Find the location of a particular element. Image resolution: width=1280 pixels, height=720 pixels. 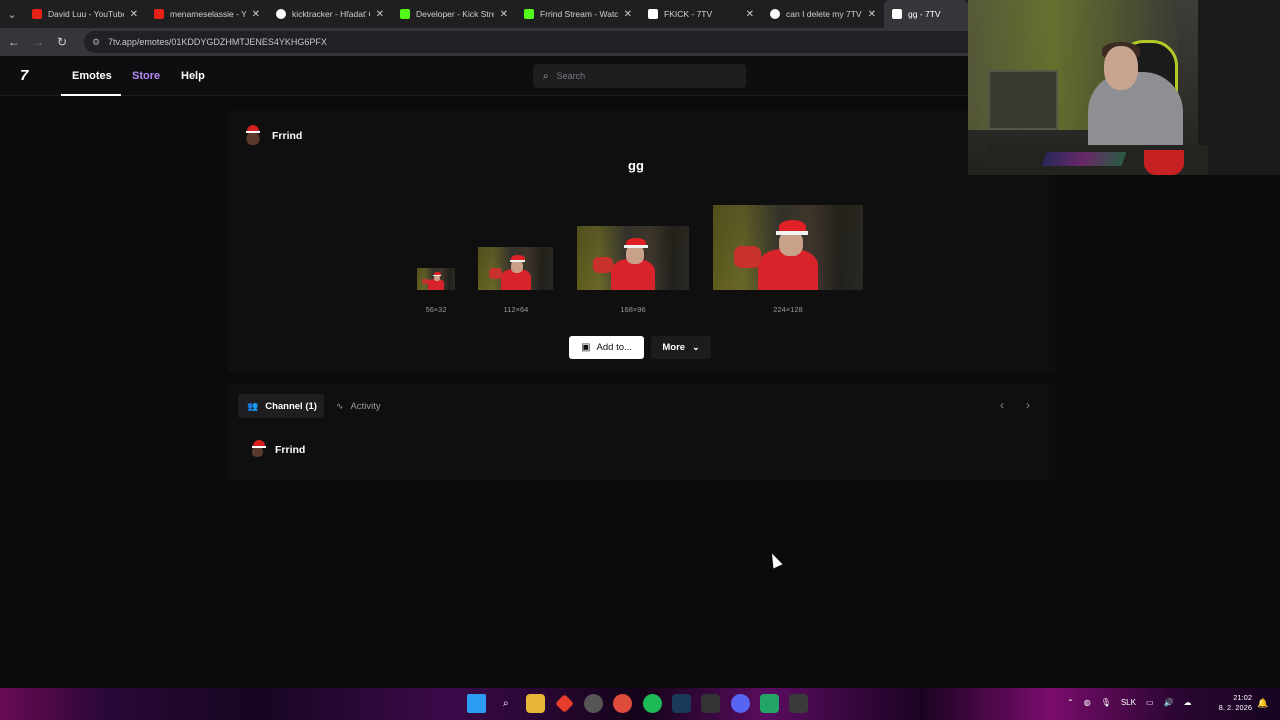

notification-bell-icon: 🔔 is located at coordinates (1262, 703).